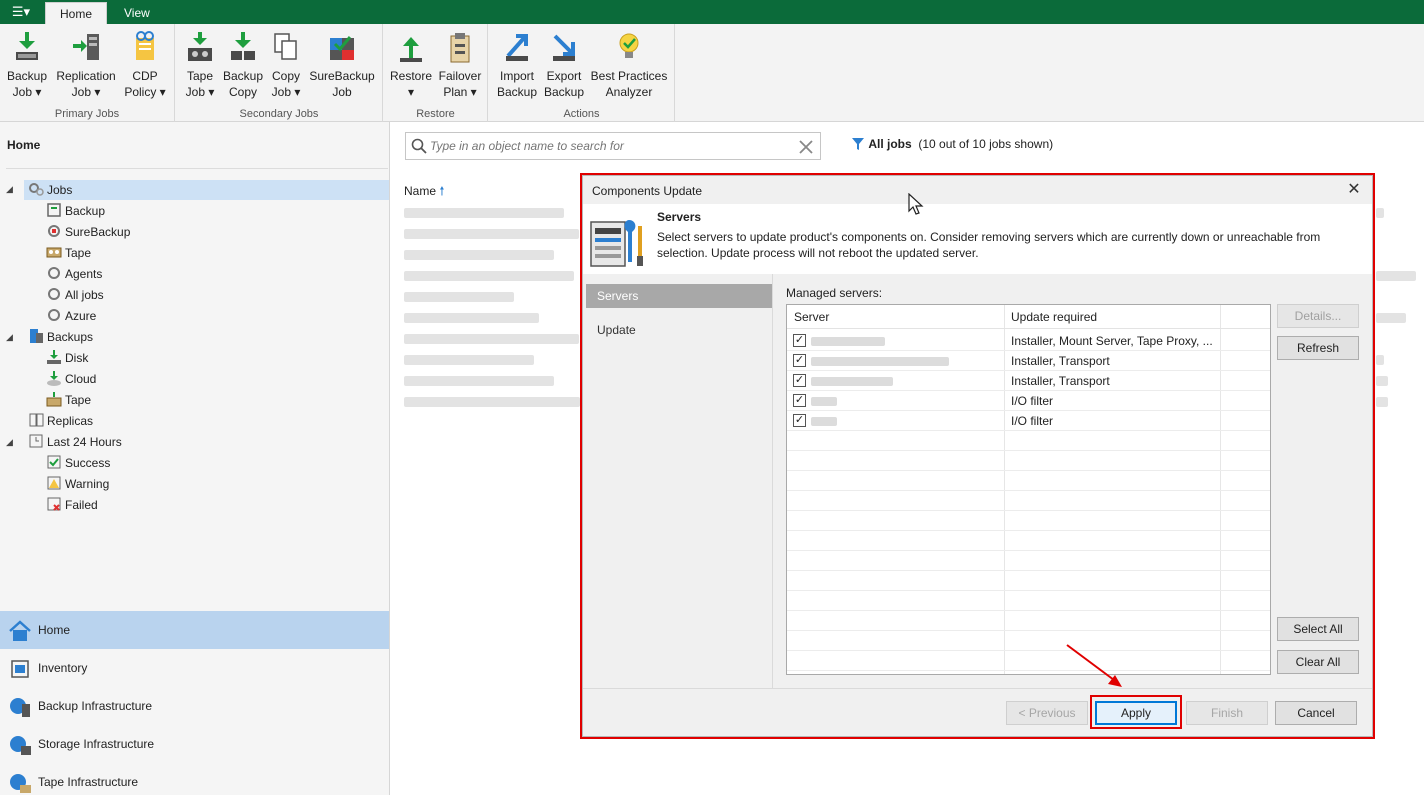 The width and height of the screenshot is (1424, 795). Describe the element at coordinates (1316, 713) in the screenshot. I see `cancel-button: Cancel` at that location.